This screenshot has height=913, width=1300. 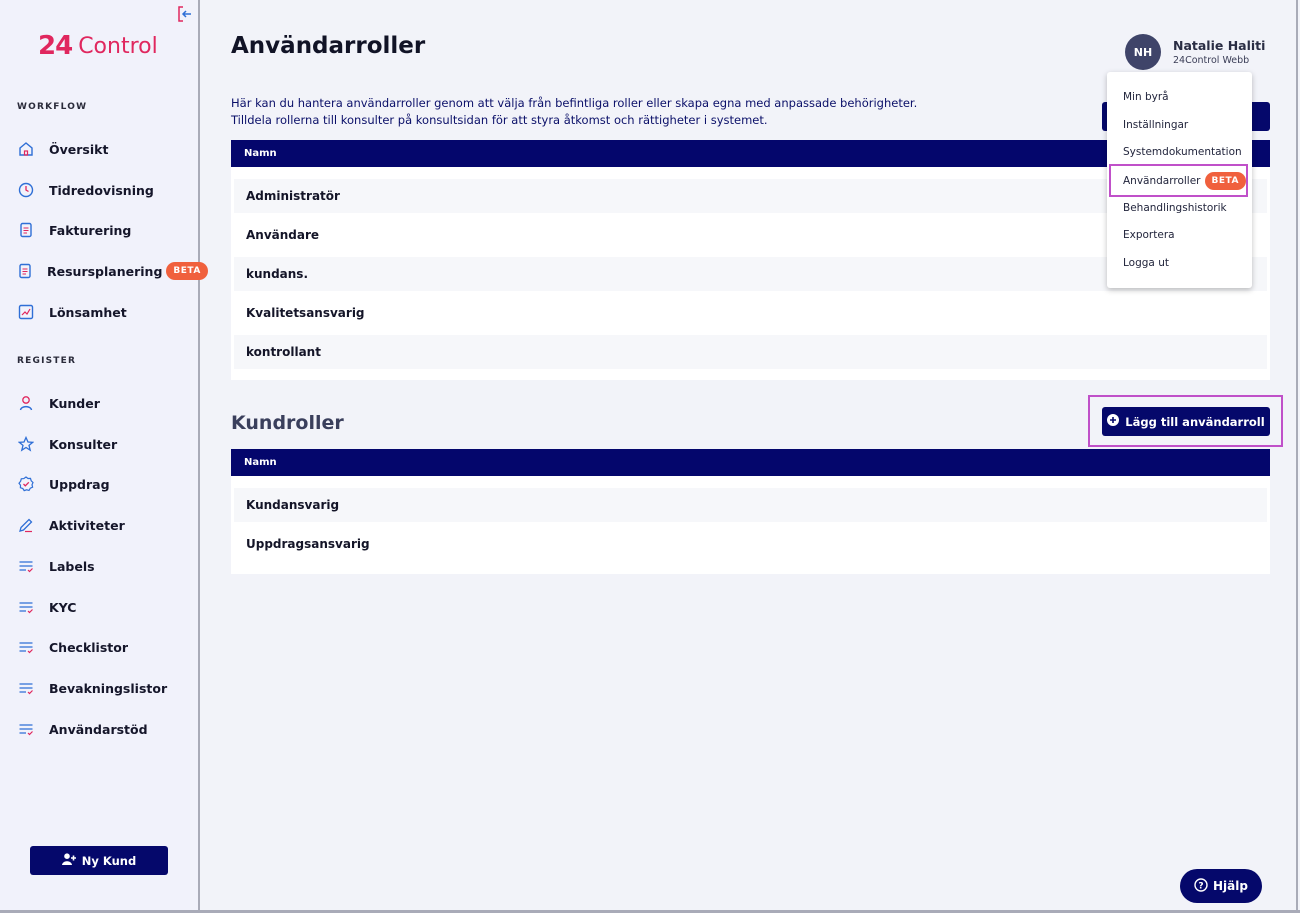 I want to click on new-customer-button: Ny Kund, so click(x=99, y=860).